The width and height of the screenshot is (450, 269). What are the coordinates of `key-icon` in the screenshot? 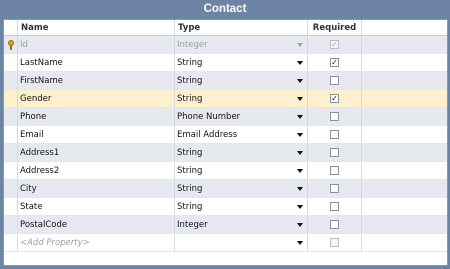 It's located at (10, 44).